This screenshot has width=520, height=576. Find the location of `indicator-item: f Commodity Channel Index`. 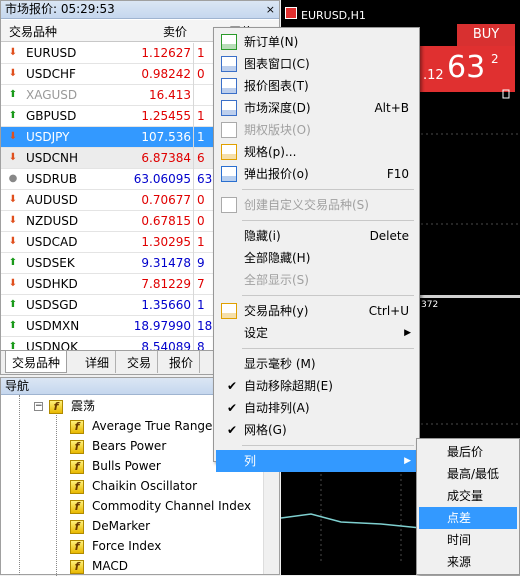

indicator-item: f Commodity Channel Index is located at coordinates (160, 506).